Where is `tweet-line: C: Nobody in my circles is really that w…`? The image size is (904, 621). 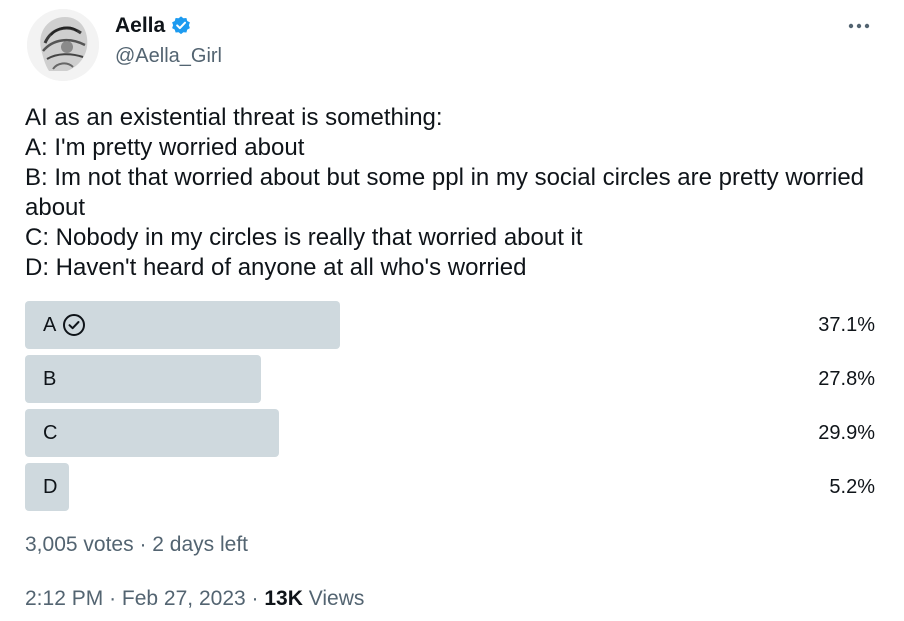 tweet-line: C: Nobody in my circles is really that w… is located at coordinates (304, 237).